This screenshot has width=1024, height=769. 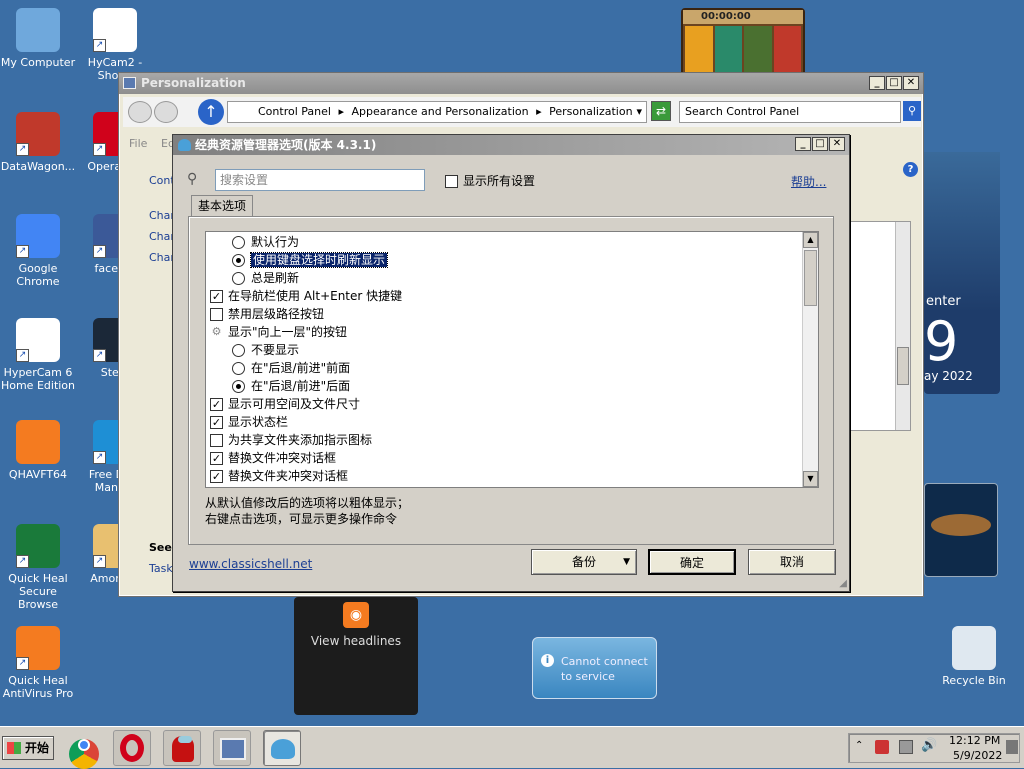 What do you see at coordinates (211, 112) in the screenshot?
I see `up-arrow-icon: ↑` at bounding box center [211, 112].